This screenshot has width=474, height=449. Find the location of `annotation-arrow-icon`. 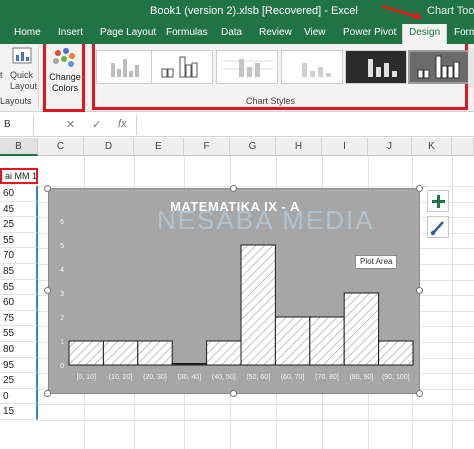

annotation-arrow-icon is located at coordinates (401, 11).